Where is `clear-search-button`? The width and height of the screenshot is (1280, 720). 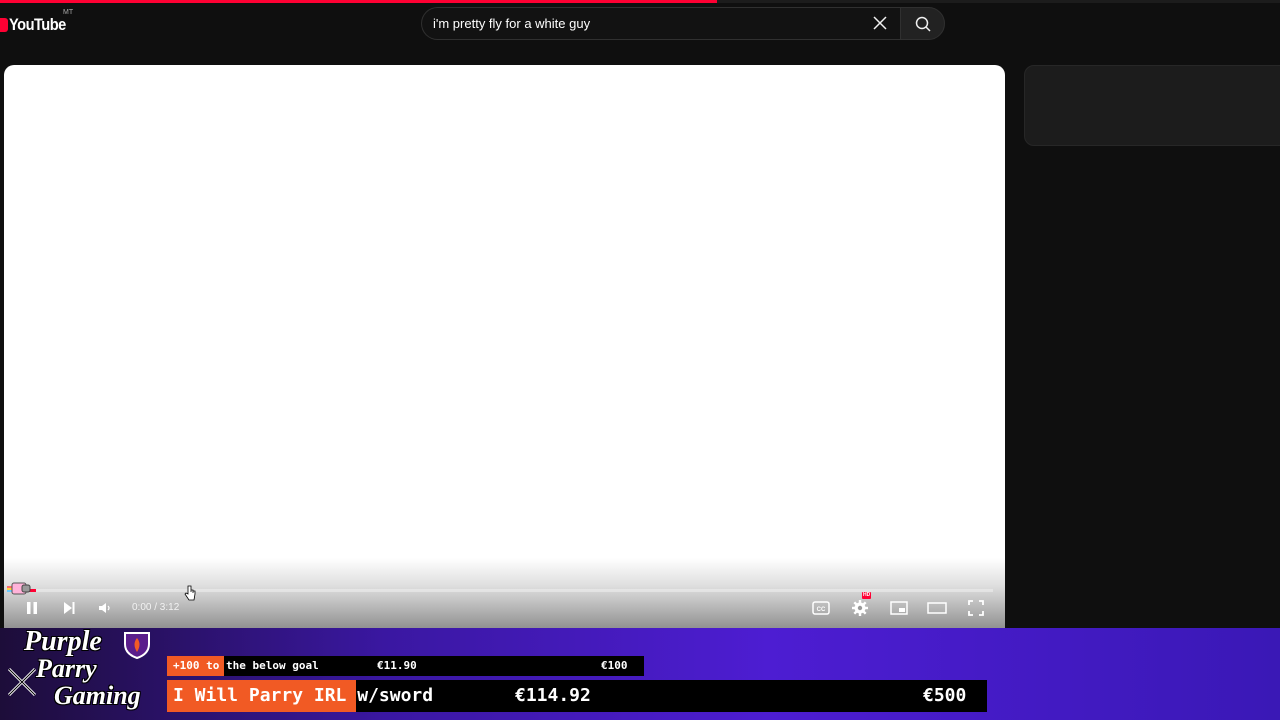 clear-search-button is located at coordinates (880, 23).